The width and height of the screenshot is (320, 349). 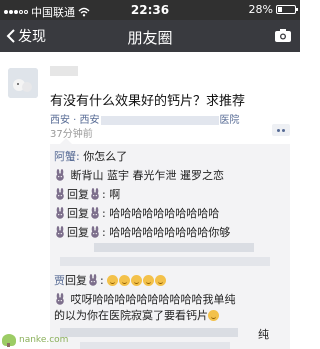 I want to click on battery-percent: 28%, so click(x=260, y=9).